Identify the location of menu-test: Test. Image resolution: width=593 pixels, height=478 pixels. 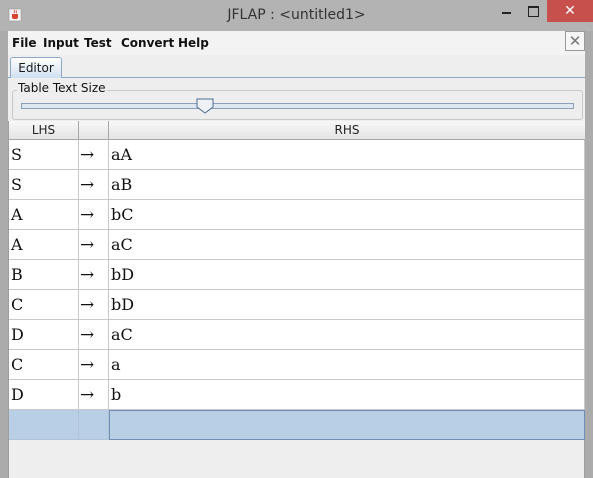
(98, 43).